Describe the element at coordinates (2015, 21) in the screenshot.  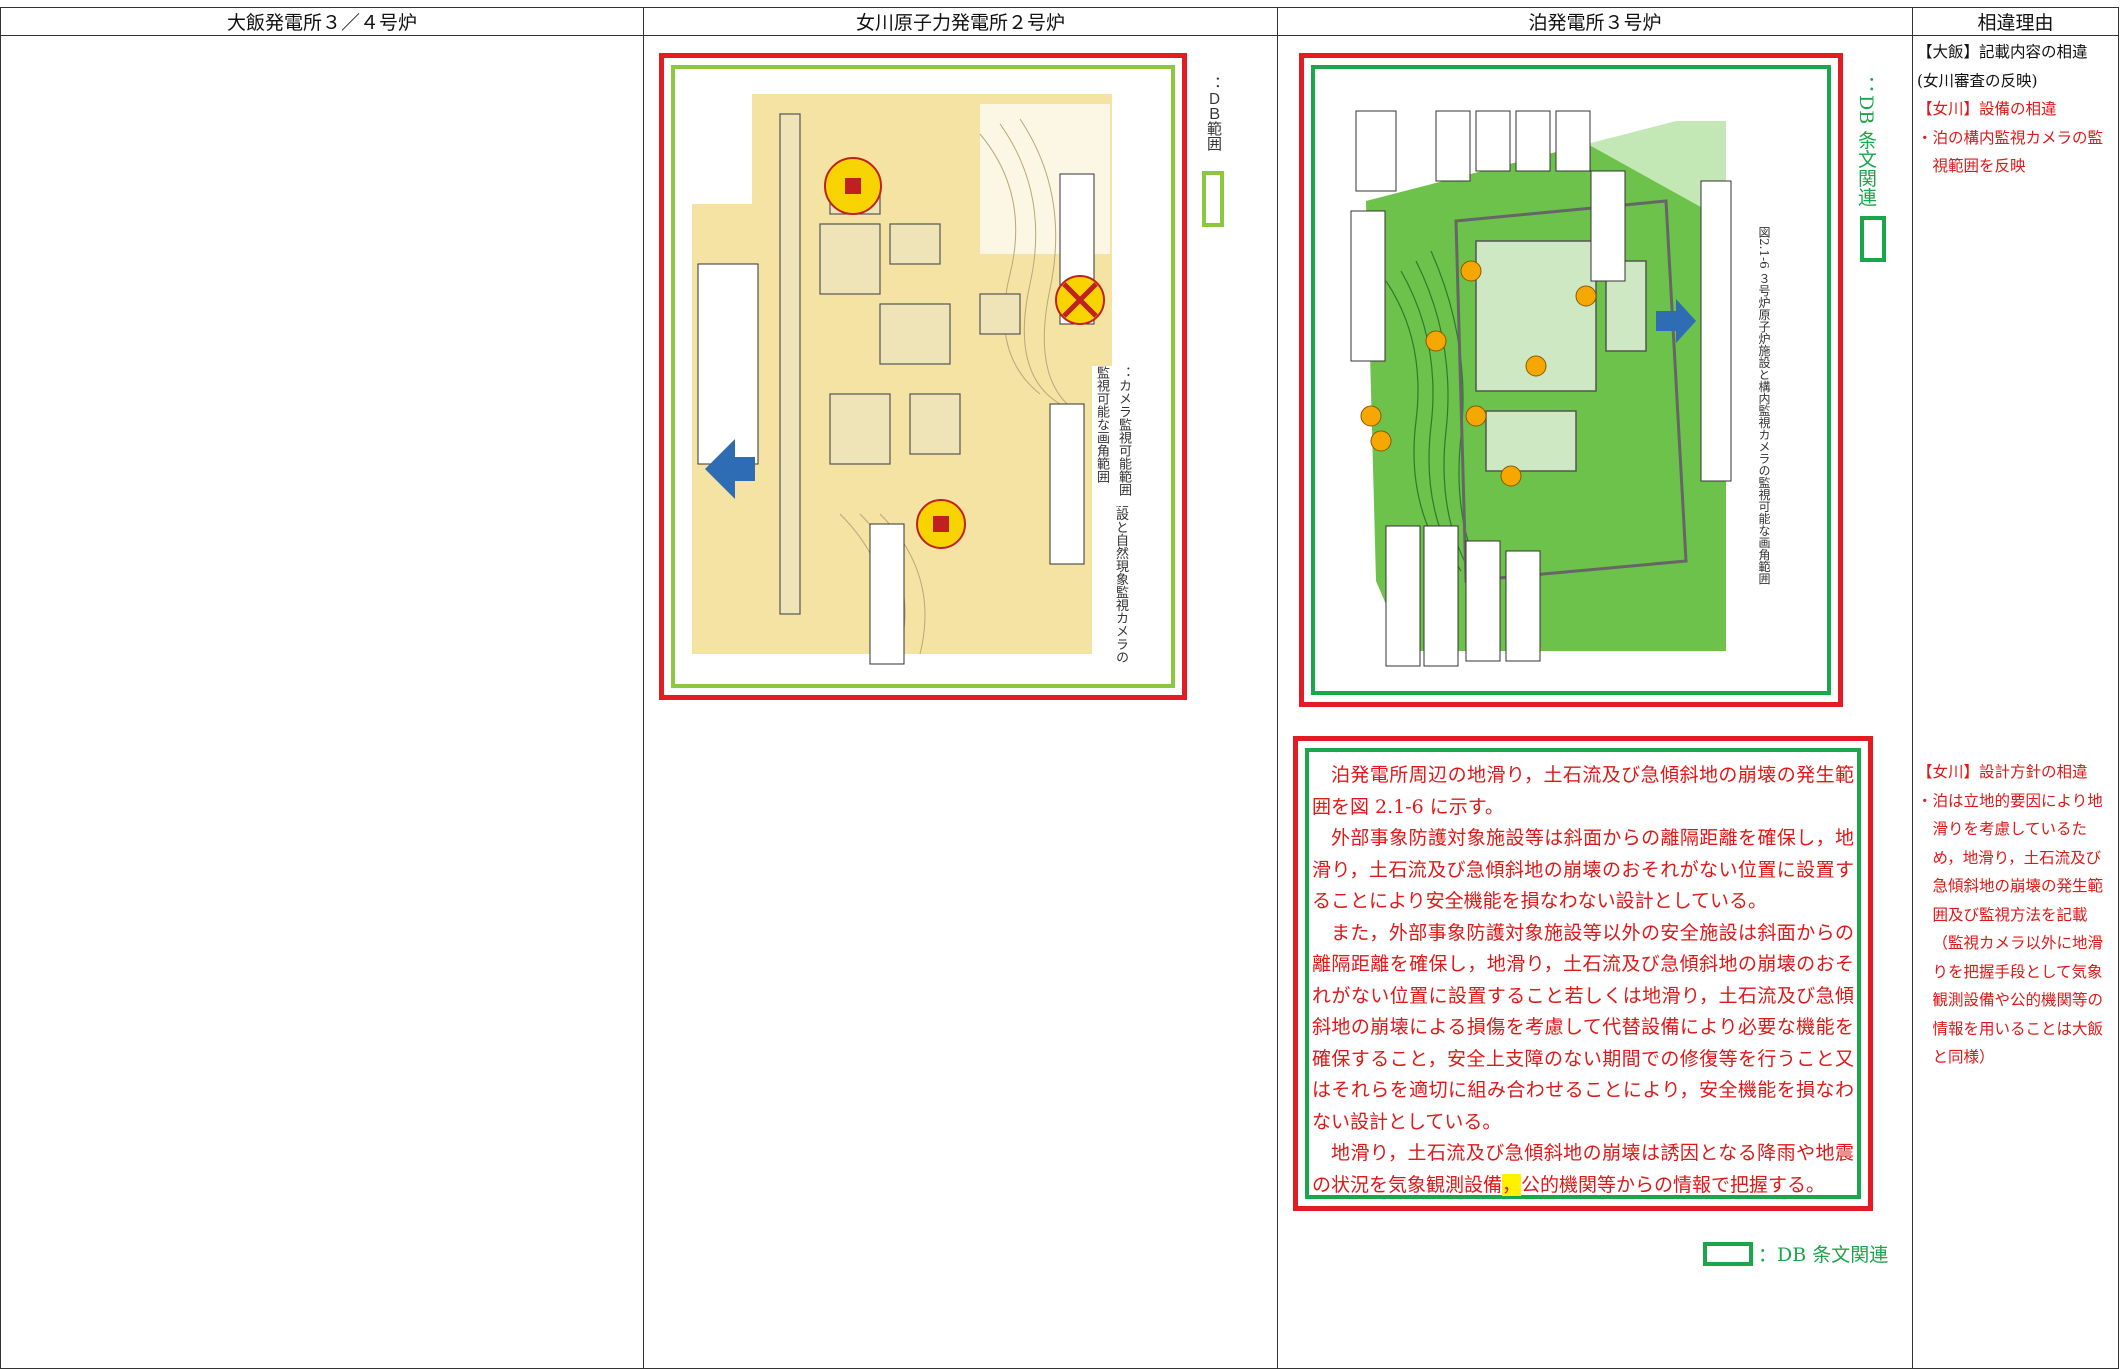
I see `column-header-reason: 相違理由` at that location.